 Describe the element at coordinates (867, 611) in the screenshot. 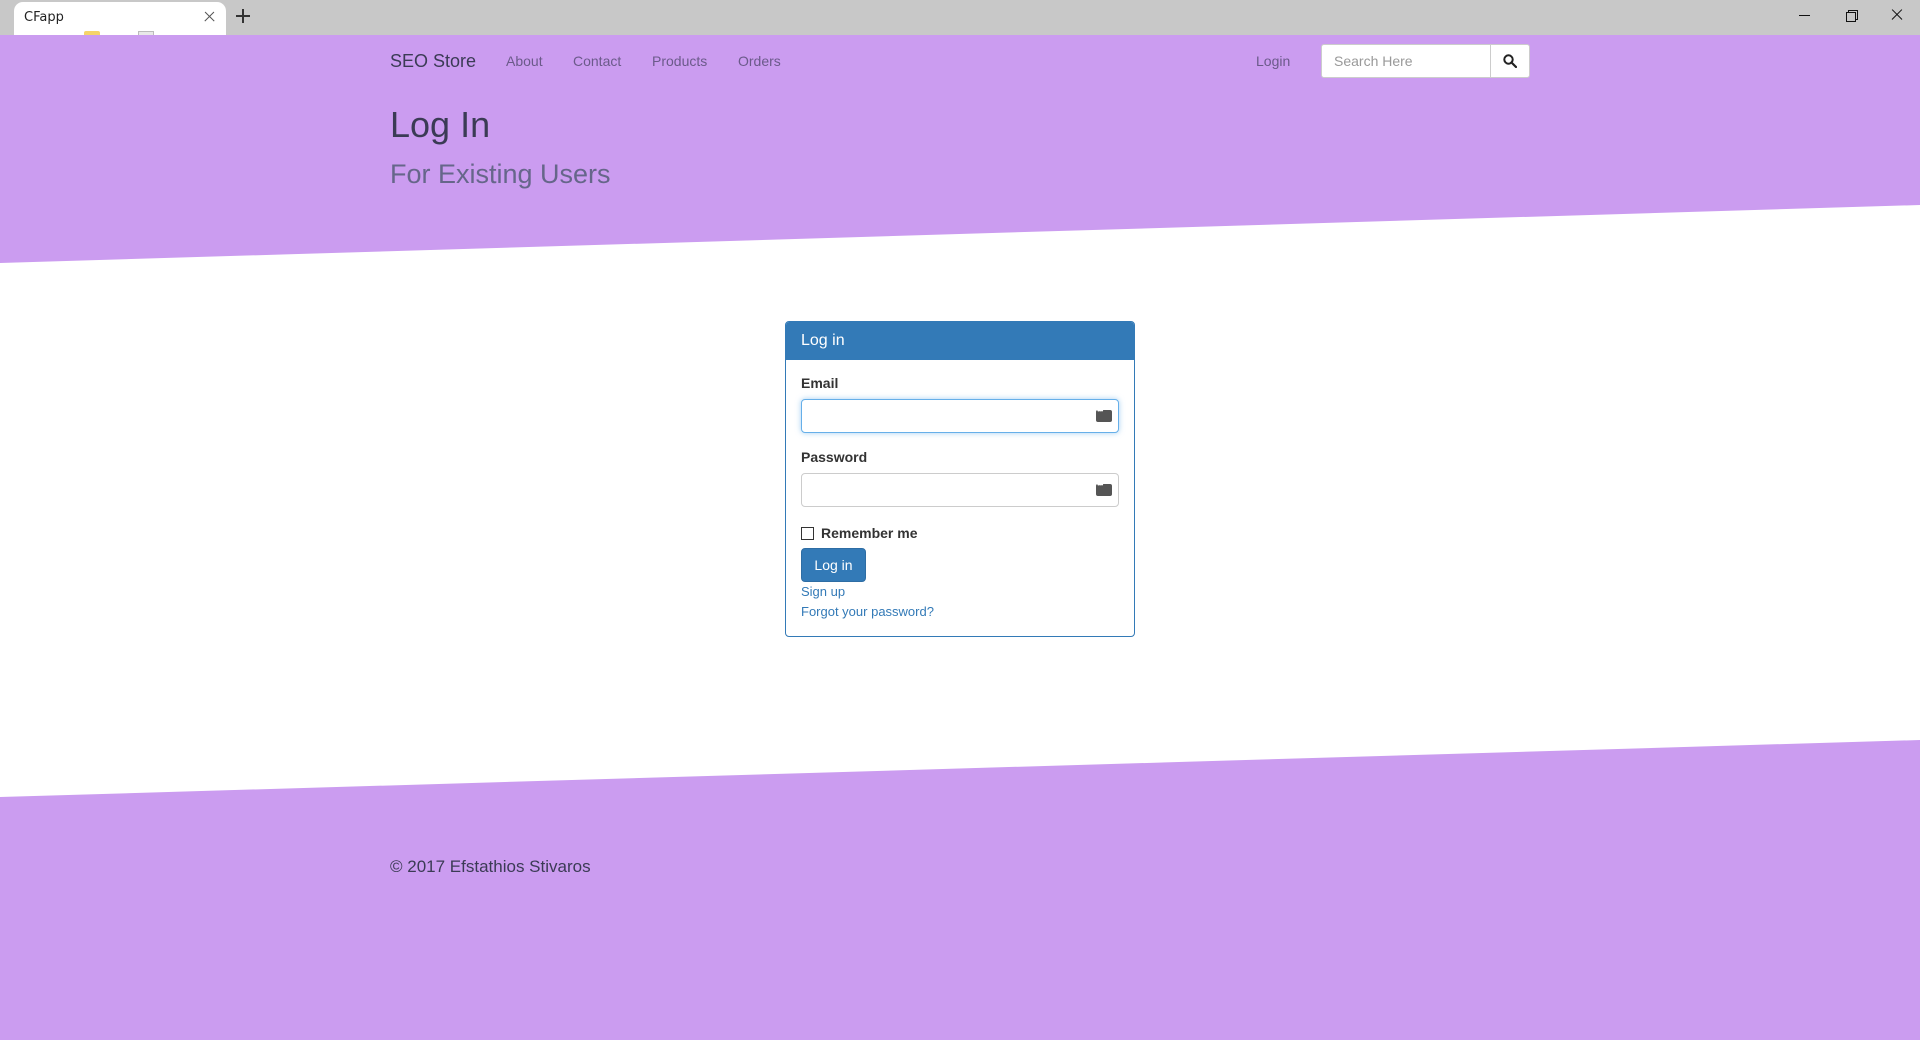

I see `forgot-password-link: Forgot your password?` at that location.